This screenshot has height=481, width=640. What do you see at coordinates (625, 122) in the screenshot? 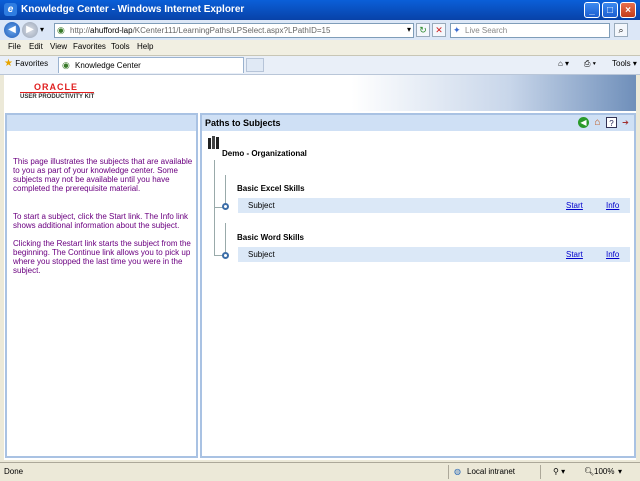
I see `exit-icon: ➔` at bounding box center [625, 122].